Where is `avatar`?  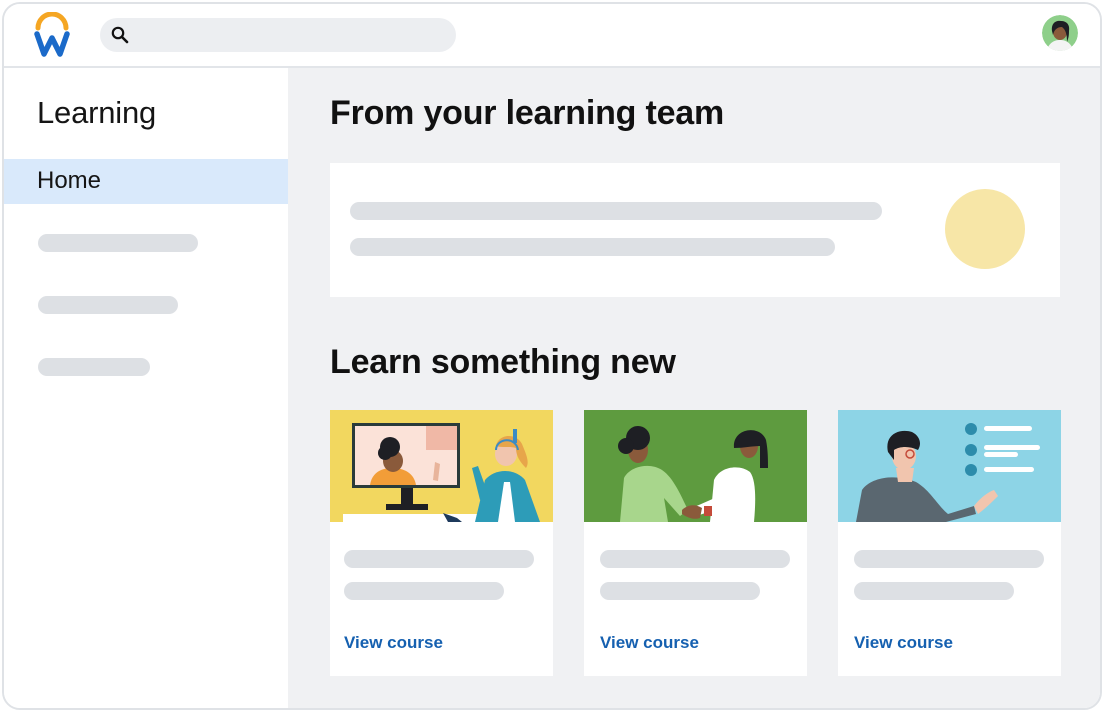
avatar is located at coordinates (1060, 33).